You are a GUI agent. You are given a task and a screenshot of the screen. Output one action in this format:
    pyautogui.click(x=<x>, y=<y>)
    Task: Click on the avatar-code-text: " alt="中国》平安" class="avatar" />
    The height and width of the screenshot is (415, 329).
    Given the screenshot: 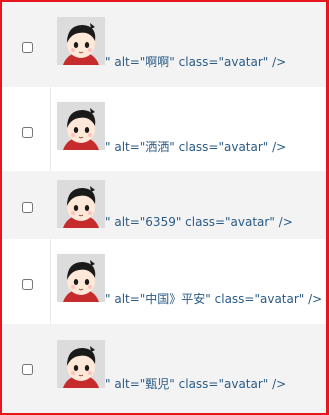 What is the action you would take?
    pyautogui.click(x=214, y=299)
    